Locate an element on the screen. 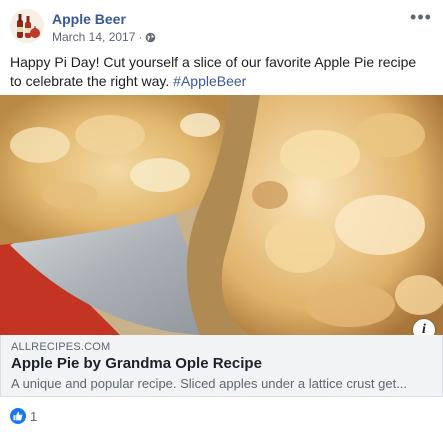 Image resolution: width=443 pixels, height=435 pixels. more-options-button: ••• is located at coordinates (421, 17).